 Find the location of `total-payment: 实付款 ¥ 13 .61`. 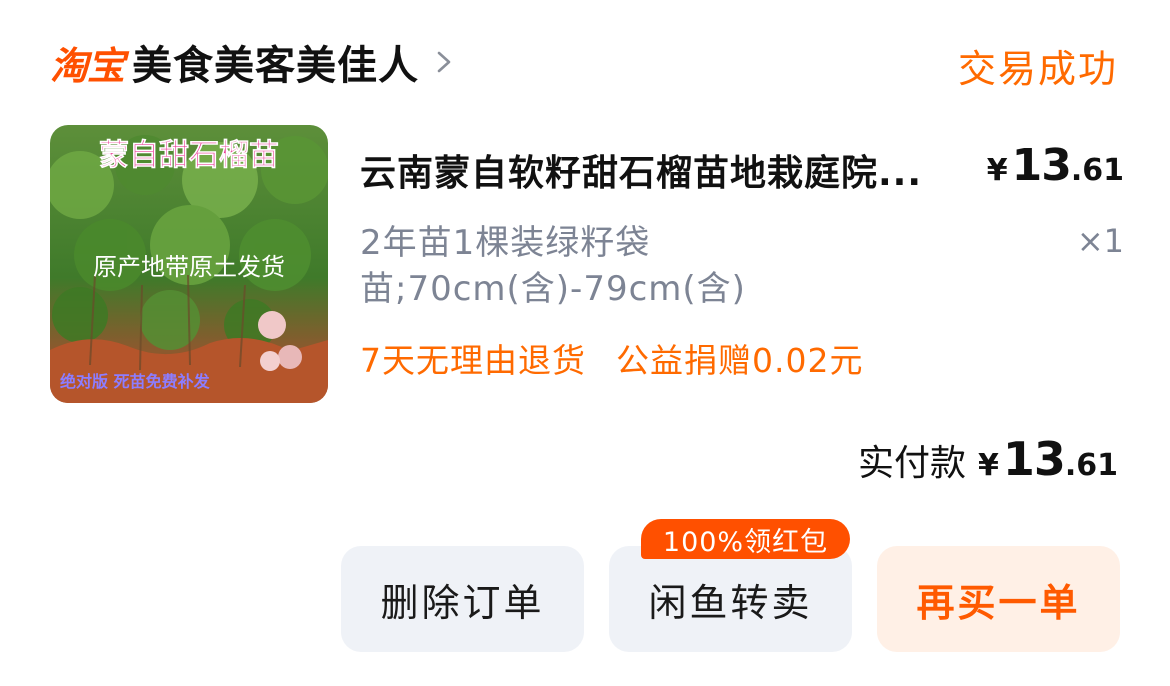

total-payment: 实付款 ¥ 13 .61 is located at coordinates (988, 459).